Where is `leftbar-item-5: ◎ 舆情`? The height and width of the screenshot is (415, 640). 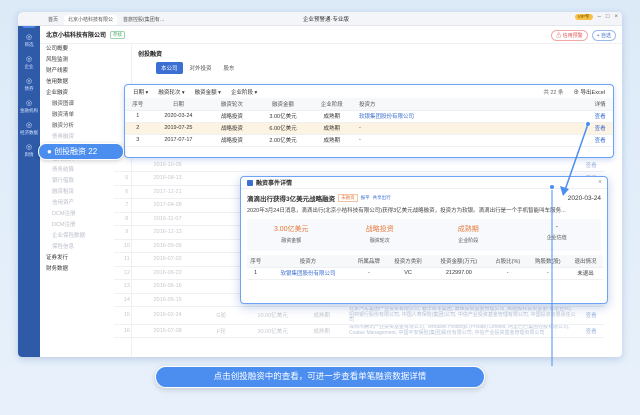 leftbar-item-5: ◎ 舆情 is located at coordinates (29, 151).